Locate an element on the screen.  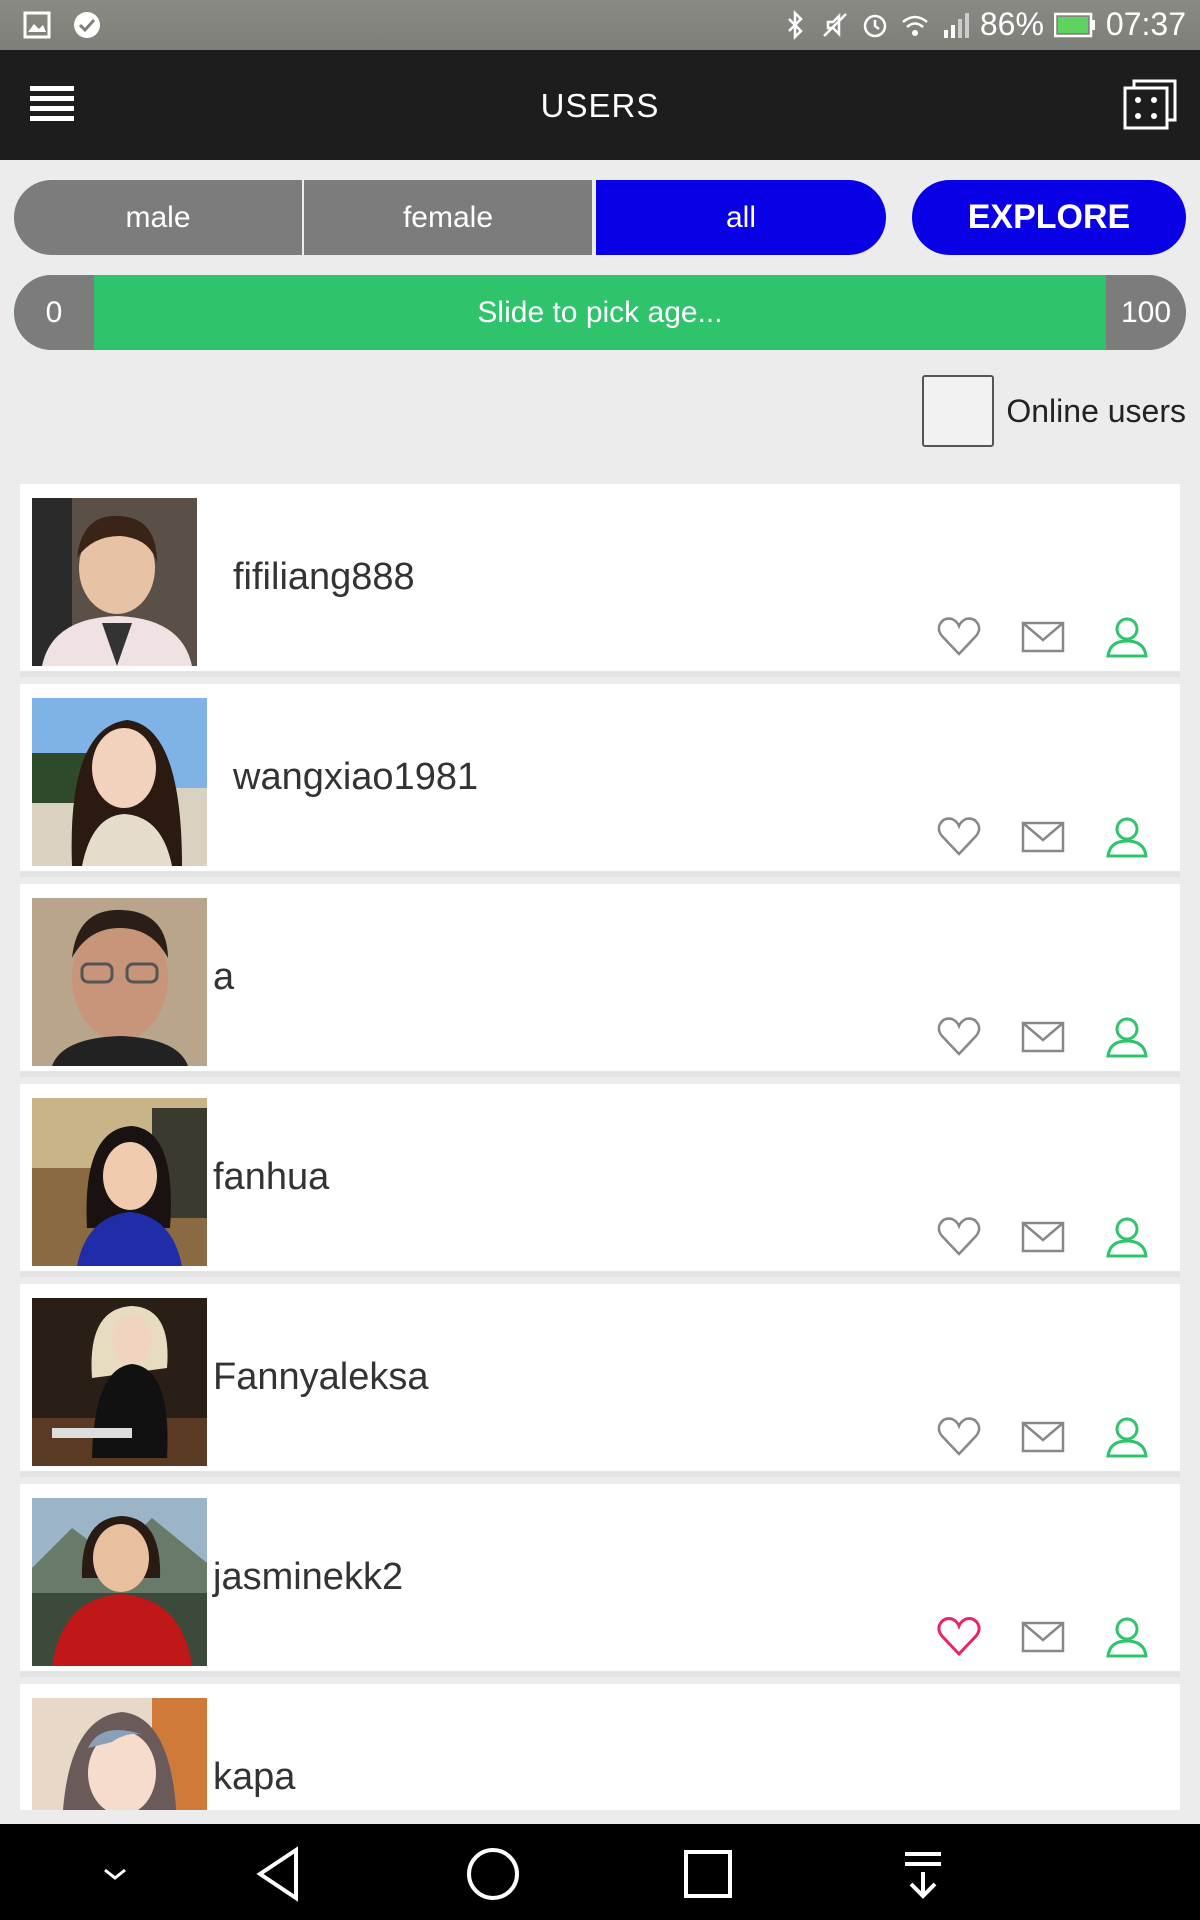
filter-all-button: all is located at coordinates (741, 217).